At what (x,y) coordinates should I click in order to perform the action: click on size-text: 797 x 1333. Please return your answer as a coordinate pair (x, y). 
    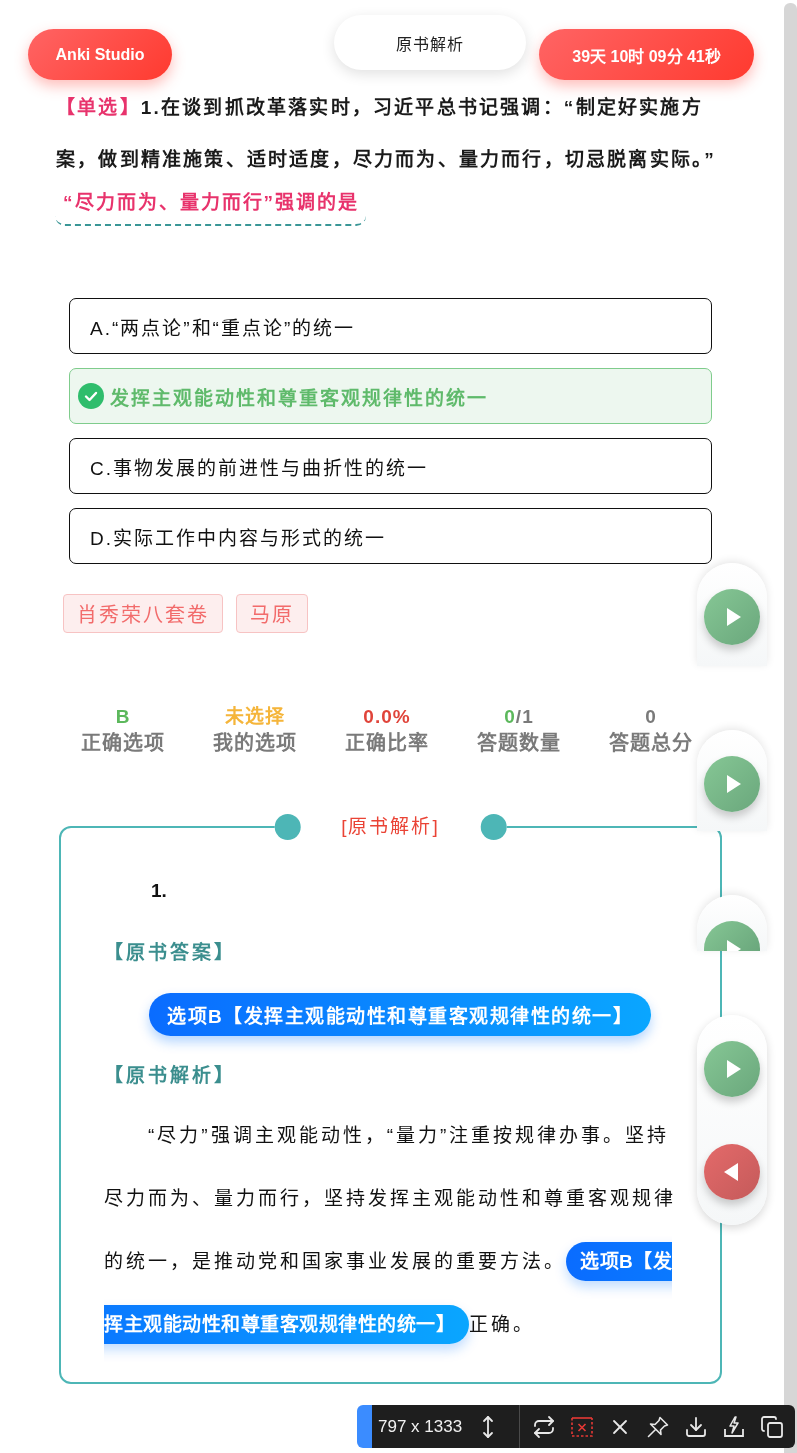
    Looking at the image, I should click on (420, 1426).